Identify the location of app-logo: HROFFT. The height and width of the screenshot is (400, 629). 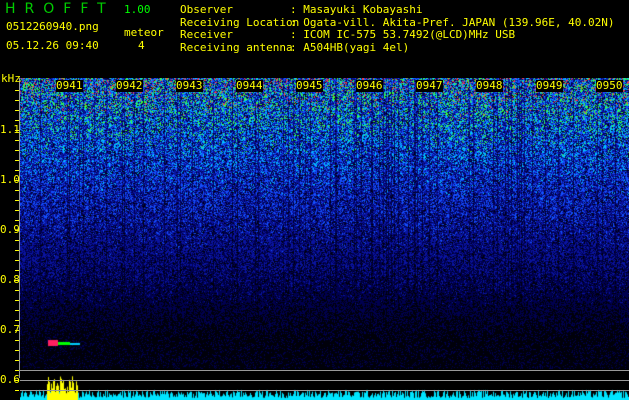
(60, 9).